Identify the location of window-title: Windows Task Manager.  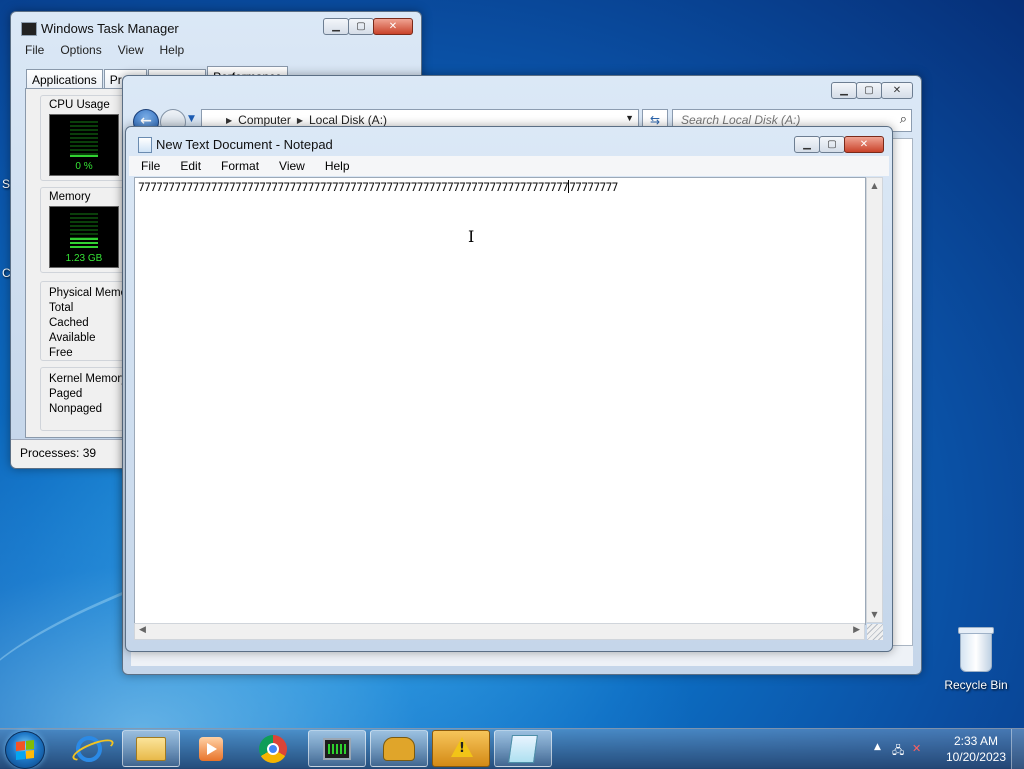
(110, 28).